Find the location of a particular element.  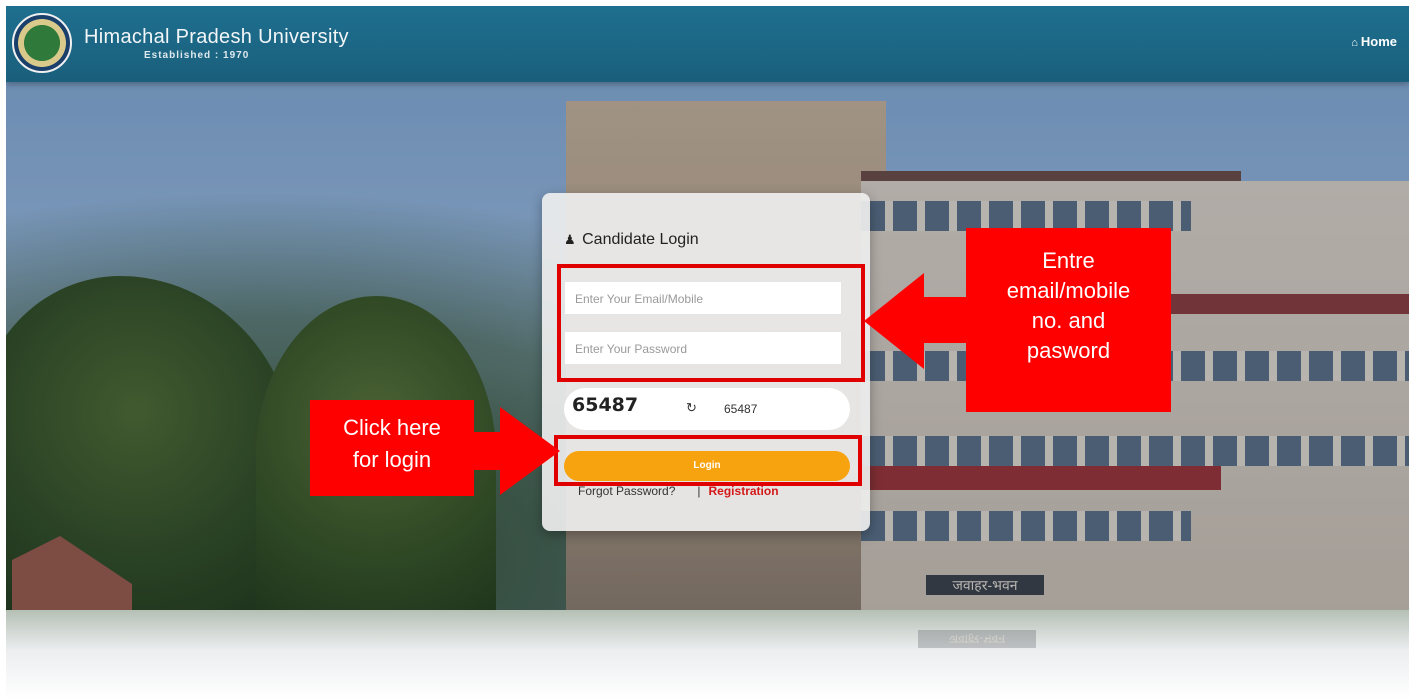

login-title-text: Candidate Login is located at coordinates (640, 239).